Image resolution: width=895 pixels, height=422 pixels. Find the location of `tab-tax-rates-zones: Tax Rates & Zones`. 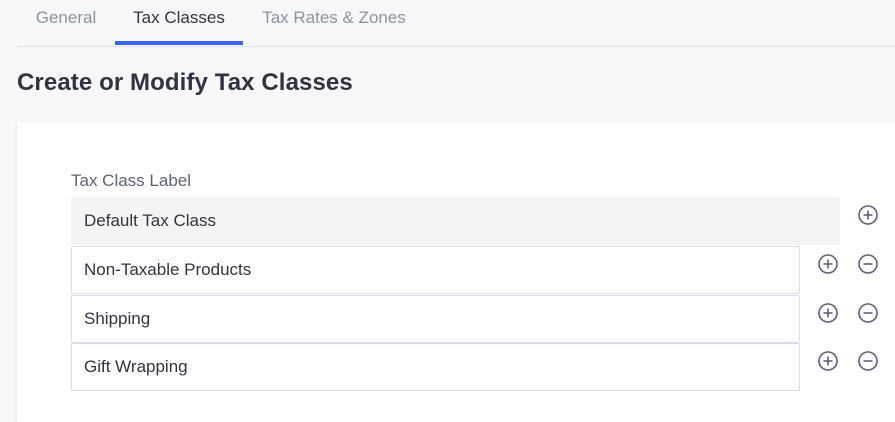

tab-tax-rates-zones: Tax Rates & Zones is located at coordinates (334, 22).